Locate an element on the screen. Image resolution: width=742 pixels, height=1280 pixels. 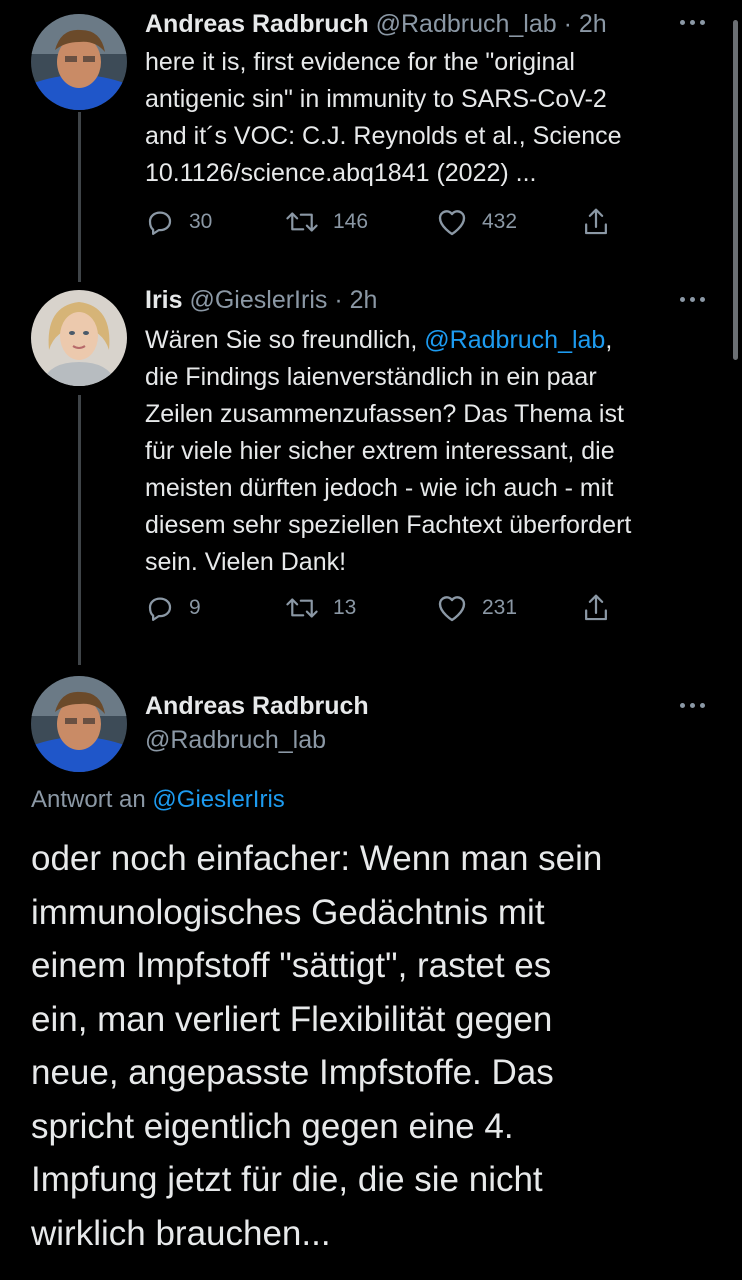
author-handle: @GieslerIris is located at coordinates (258, 300).